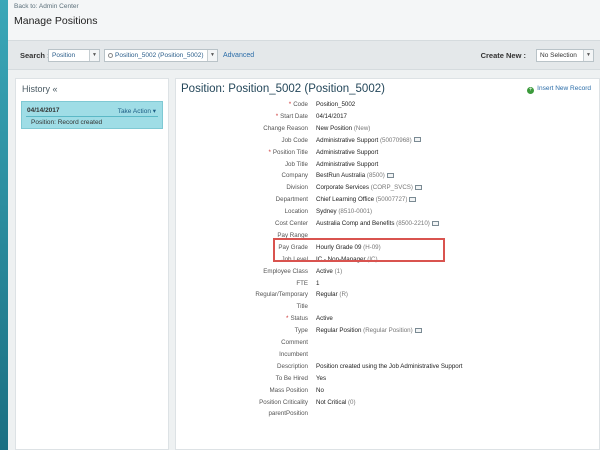  I want to click on field-row: Mass Position No, so click(386, 392).